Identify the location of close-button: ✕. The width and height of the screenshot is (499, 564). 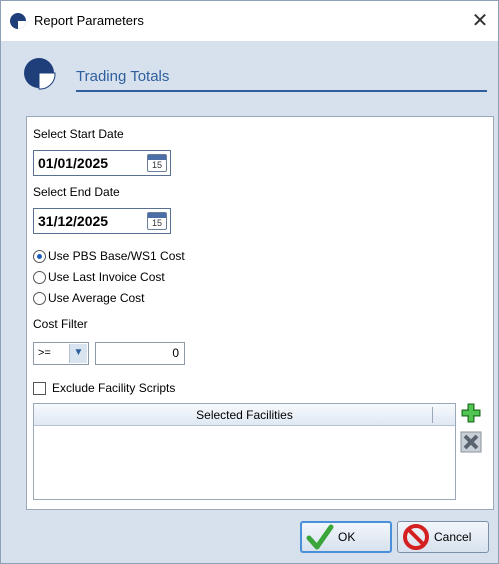
(480, 21).